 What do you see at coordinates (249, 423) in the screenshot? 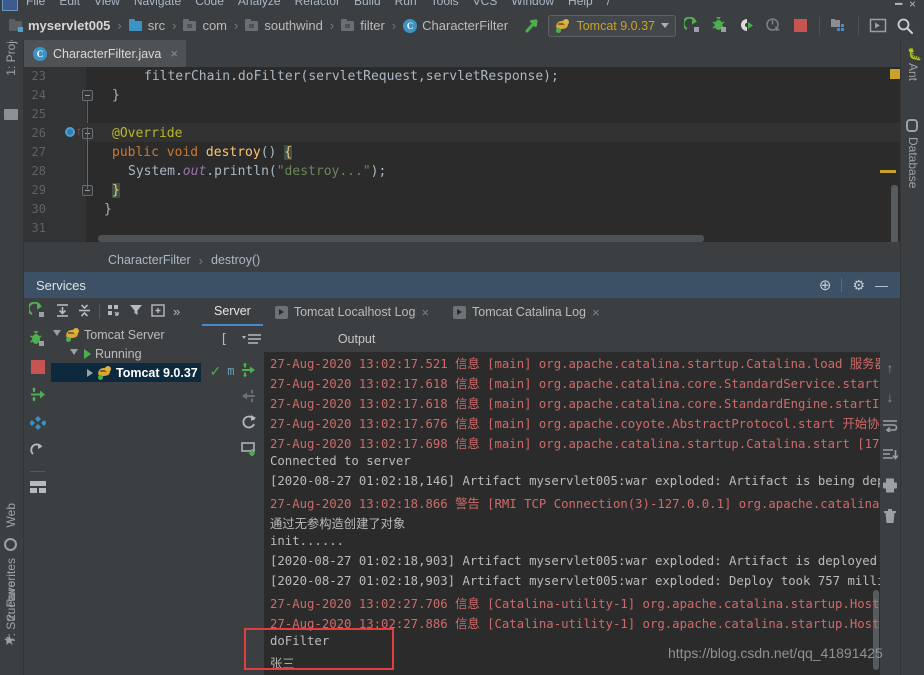
I see `restart-icon` at bounding box center [249, 423].